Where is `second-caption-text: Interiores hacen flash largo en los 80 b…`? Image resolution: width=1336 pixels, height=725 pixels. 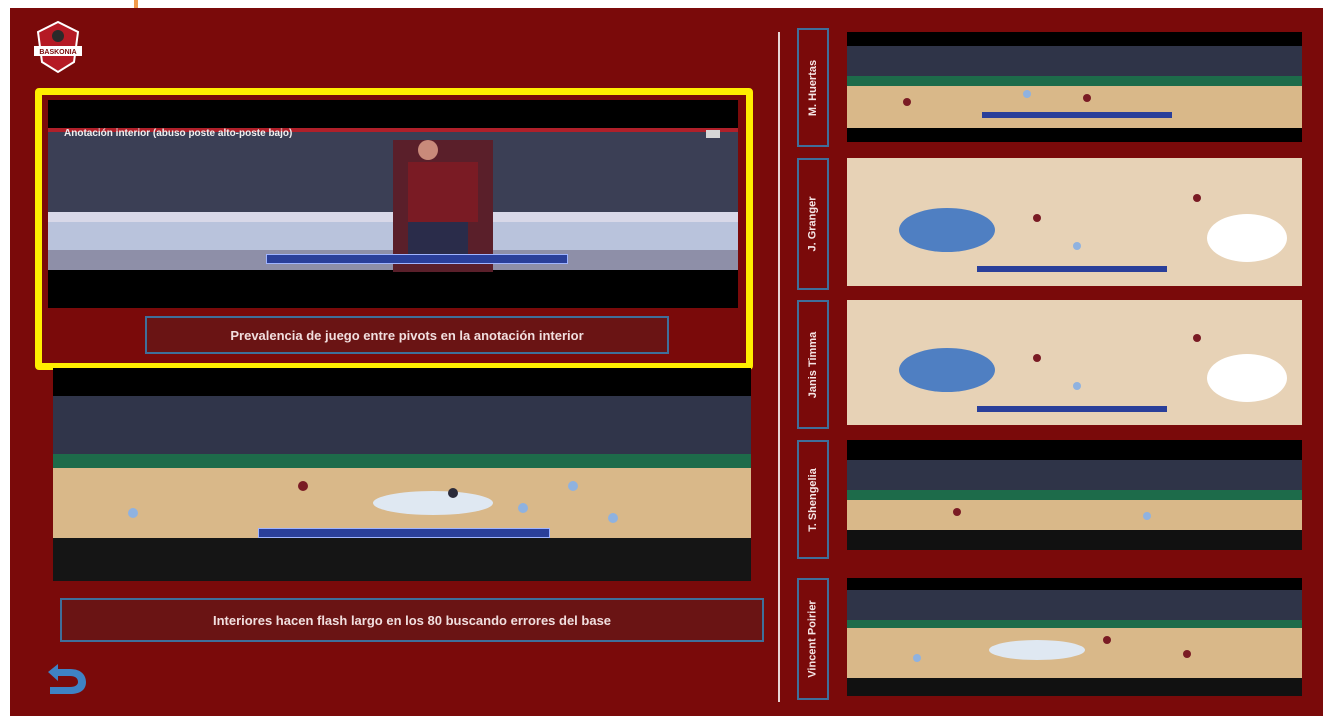 second-caption-text: Interiores hacen flash largo en los 80 b… is located at coordinates (412, 620).